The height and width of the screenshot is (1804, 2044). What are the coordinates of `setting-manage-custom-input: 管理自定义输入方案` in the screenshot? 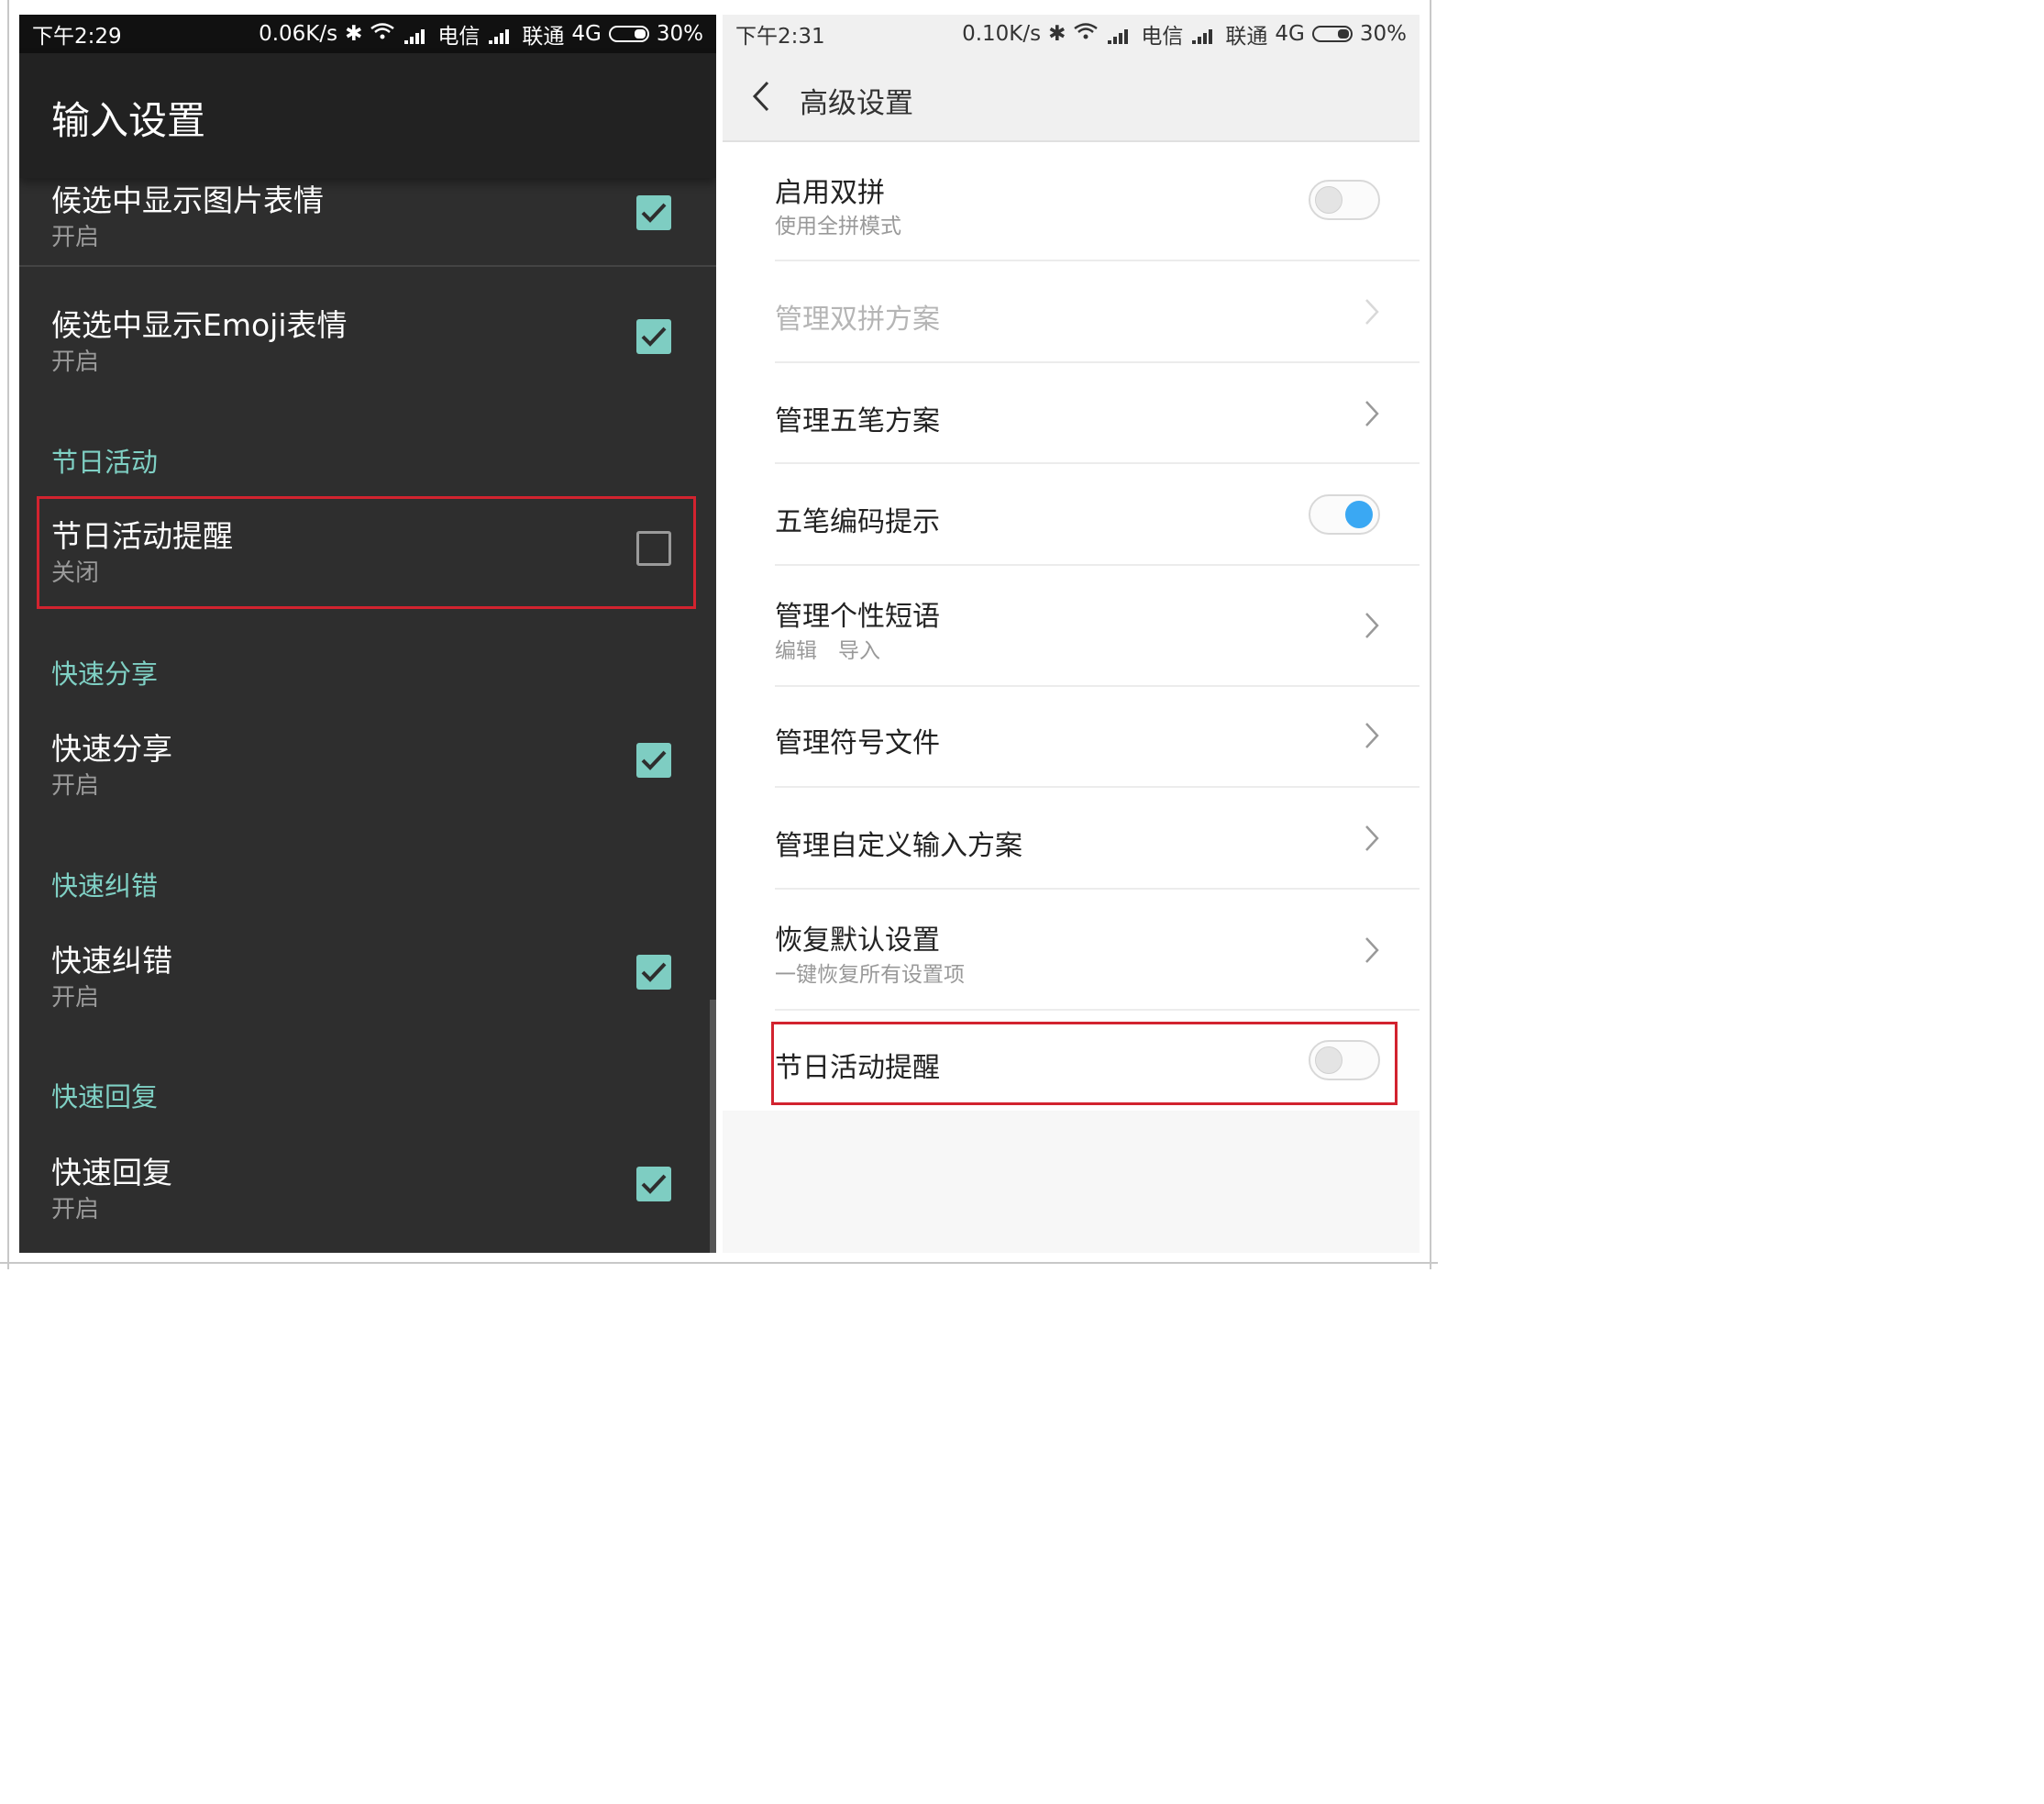 It's located at (1072, 839).